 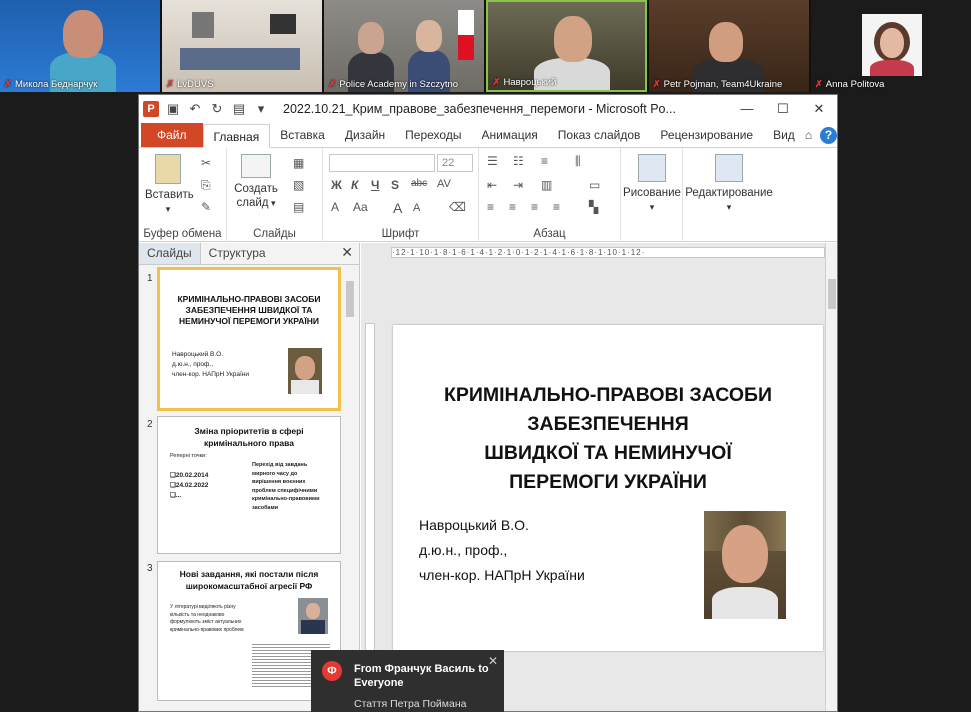 What do you see at coordinates (492, 185) in the screenshot?
I see `decrease-indent-icon: ⇤` at bounding box center [492, 185].